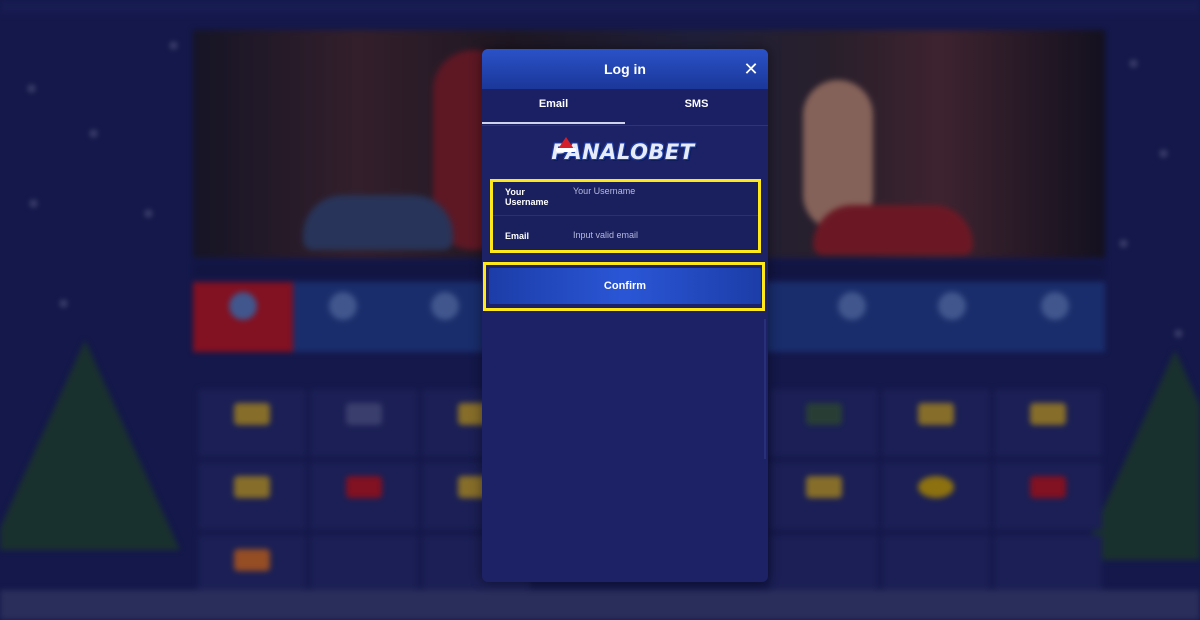 The image size is (1200, 620). What do you see at coordinates (553, 107) in the screenshot?
I see `tab-email: Email` at bounding box center [553, 107].